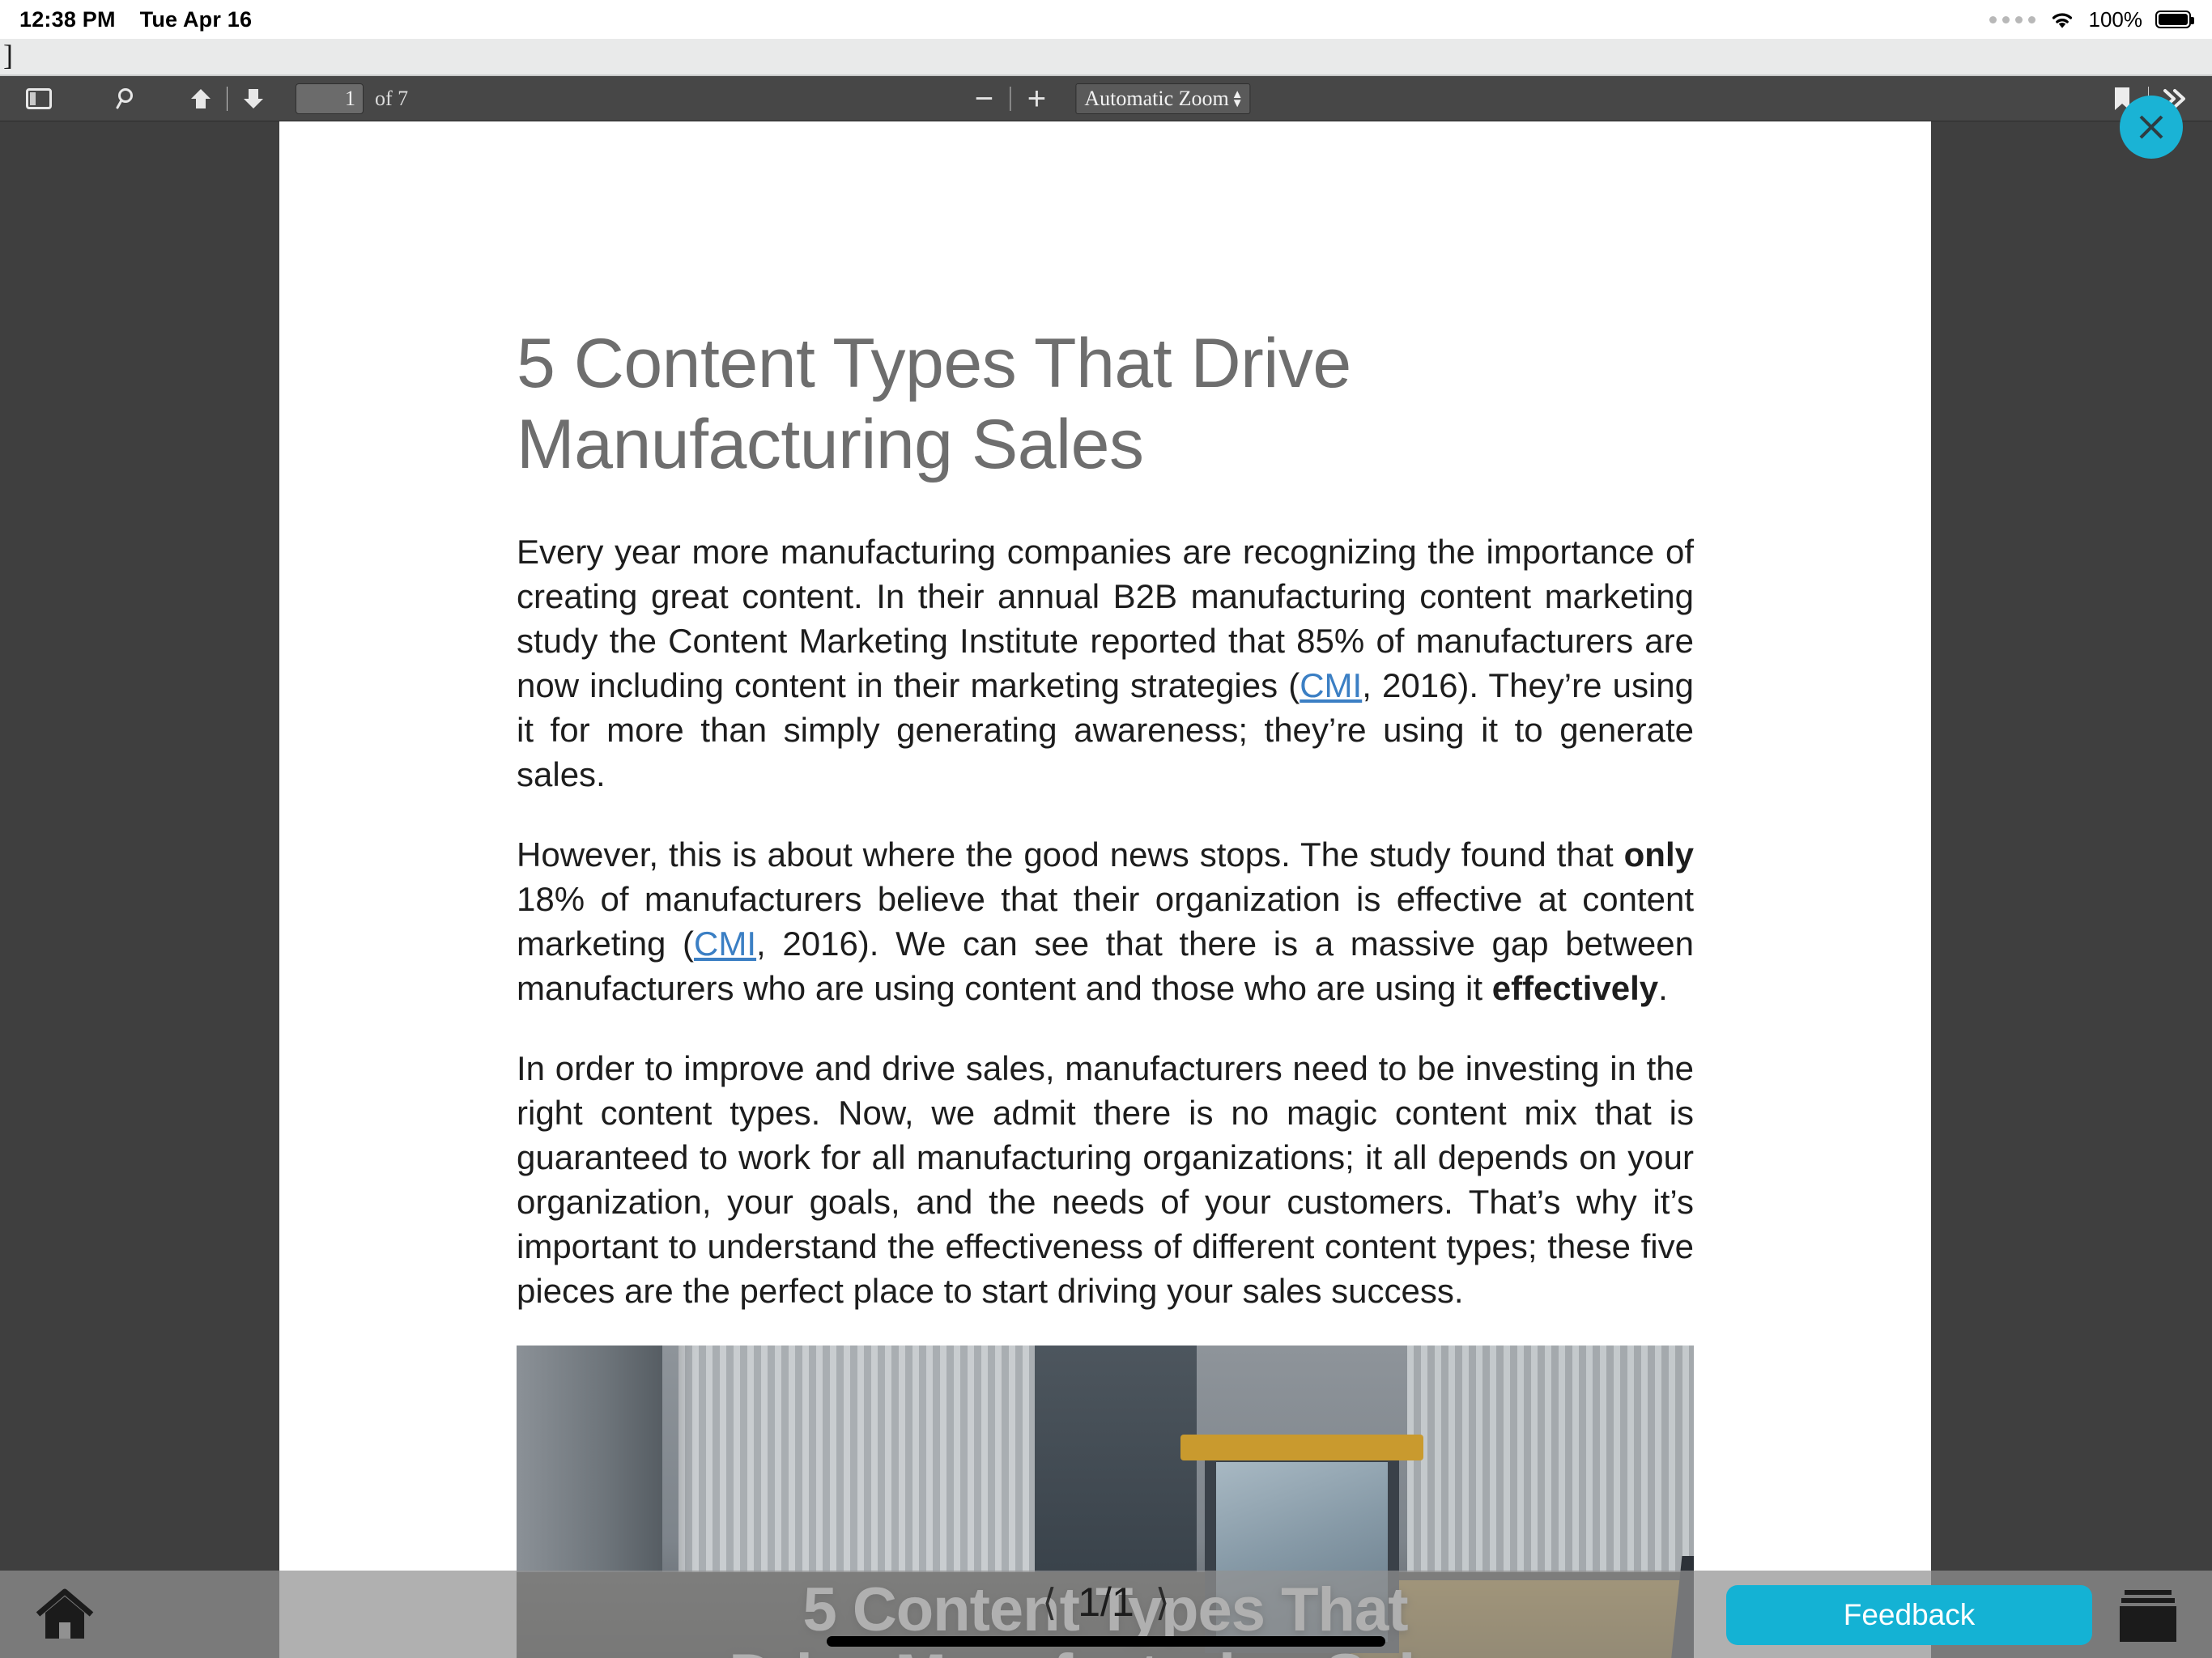 The width and height of the screenshot is (2212, 1658). I want to click on battery-full-icon, so click(2175, 19).